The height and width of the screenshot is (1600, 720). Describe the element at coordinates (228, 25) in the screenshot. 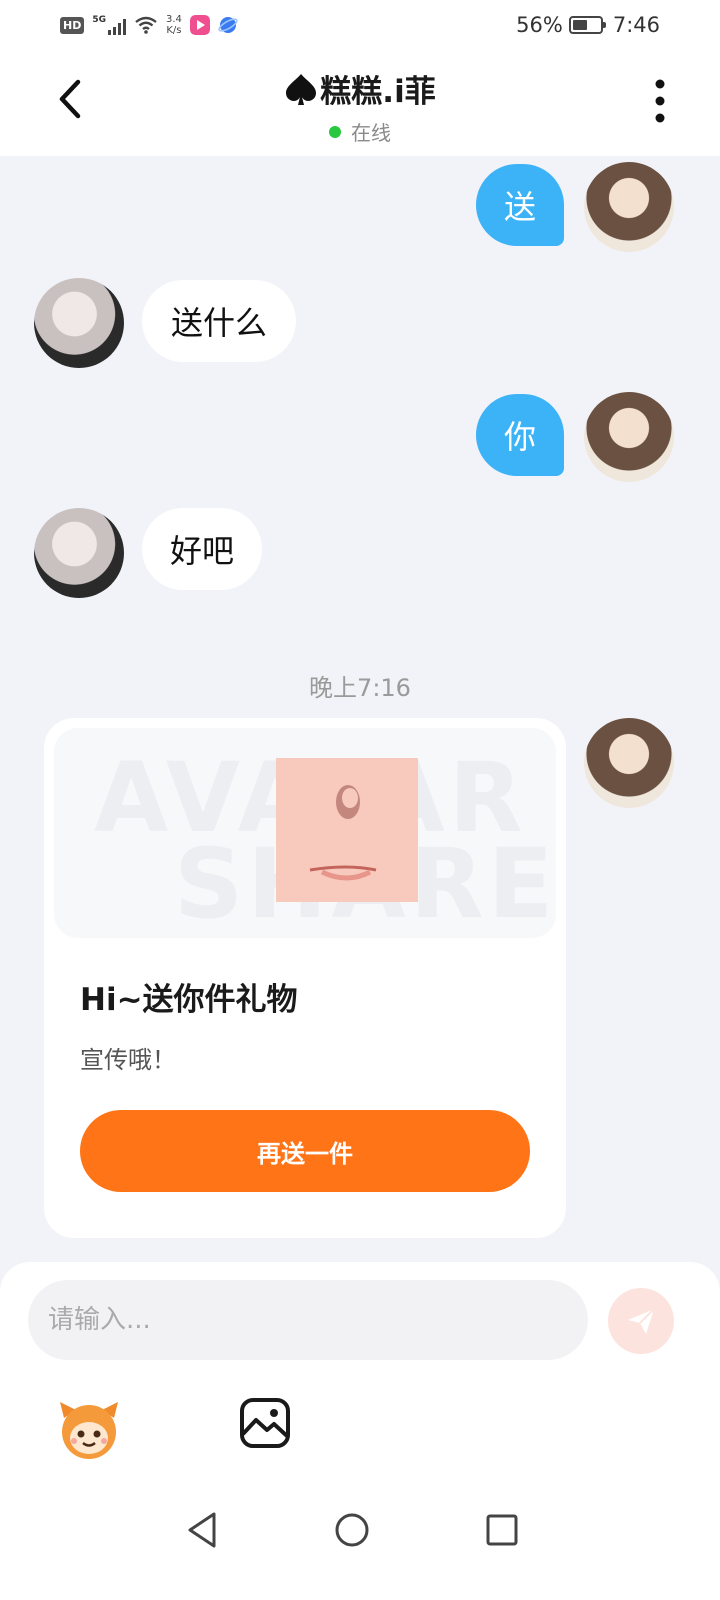

I see `browser-app-icon` at that location.